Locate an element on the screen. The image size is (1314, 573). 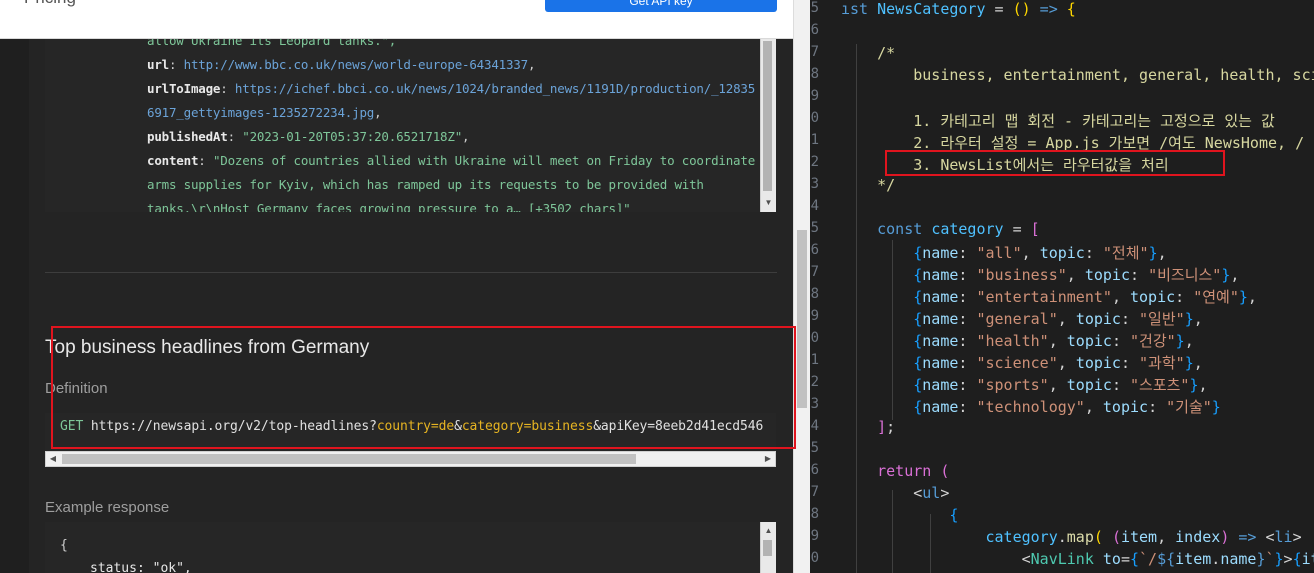
code-line: {name: "general", topic: "일반"}, is located at coordinates (1022, 318).